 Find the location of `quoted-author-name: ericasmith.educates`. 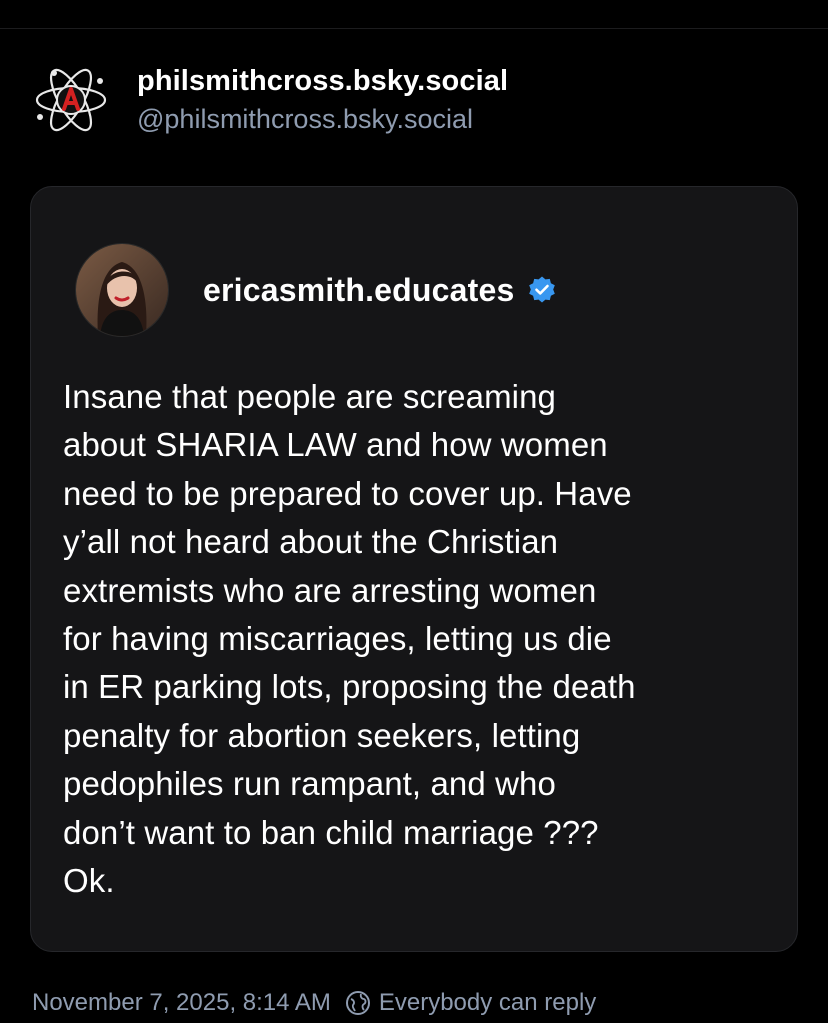

quoted-author-name: ericasmith.educates is located at coordinates (359, 290).